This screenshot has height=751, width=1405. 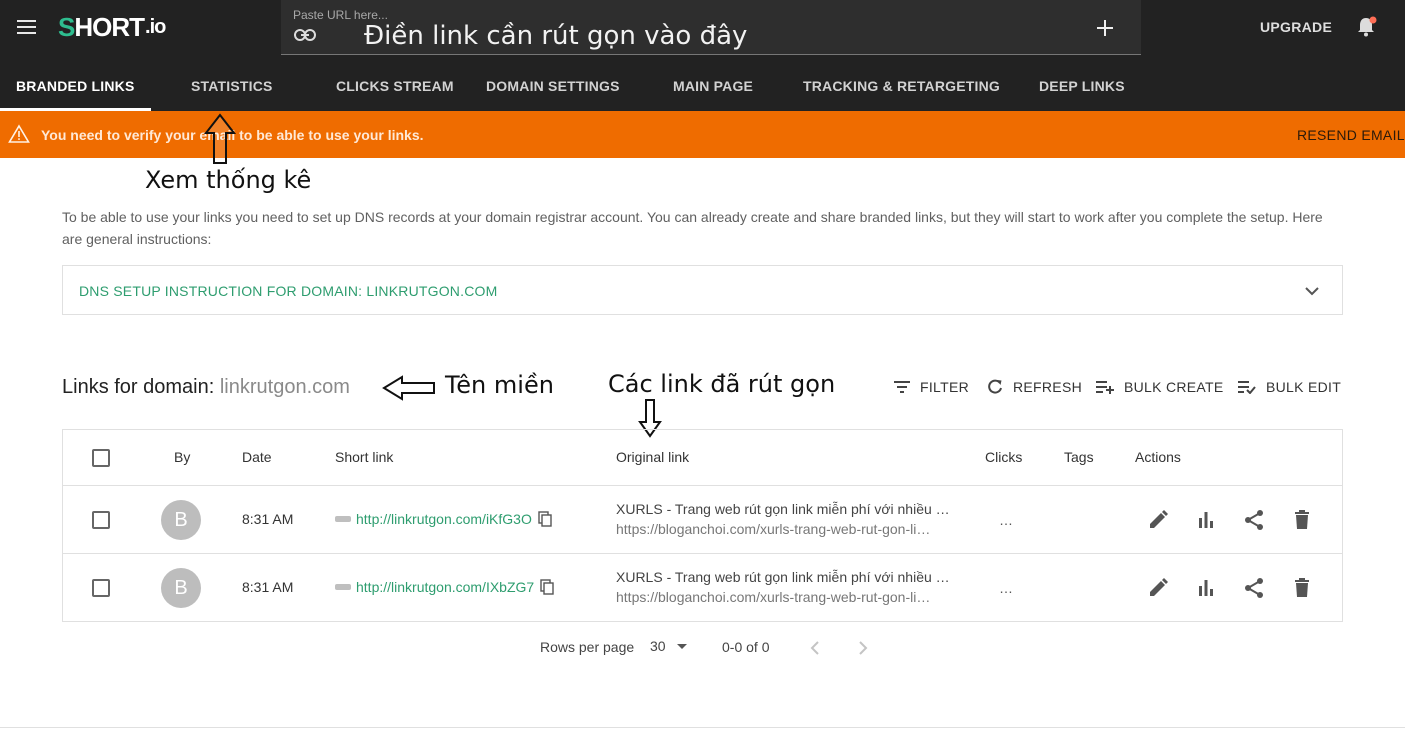 I want to click on domain-annotation: Tên miền, so click(x=499, y=385).